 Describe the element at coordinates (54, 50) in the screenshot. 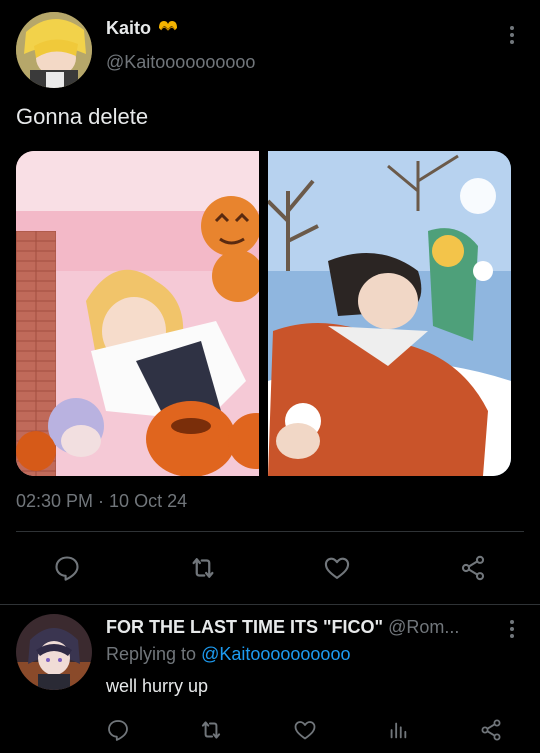

I see `avatar` at that location.